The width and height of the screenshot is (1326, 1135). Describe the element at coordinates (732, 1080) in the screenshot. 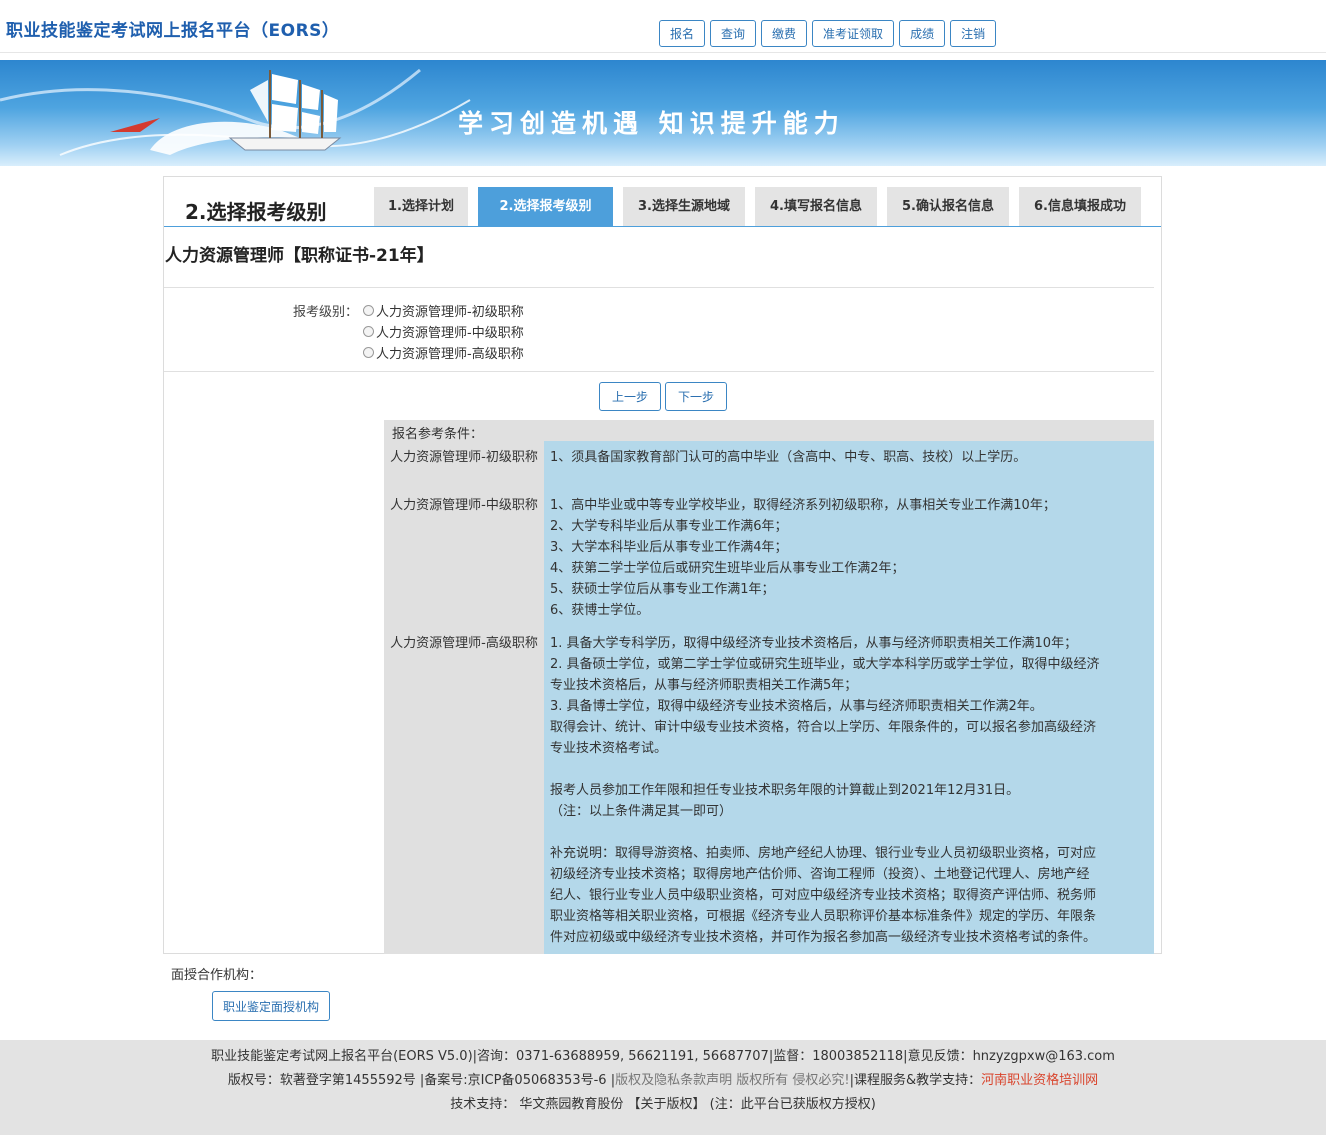

I see `footer-privacy-link: 版权及隐私条款声明 版权所有 侵权必究!` at that location.